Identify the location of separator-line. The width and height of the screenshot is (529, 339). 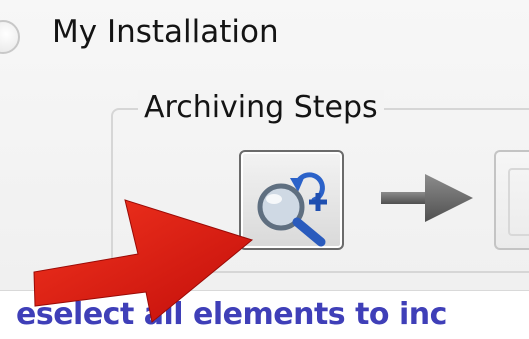
(264, 290).